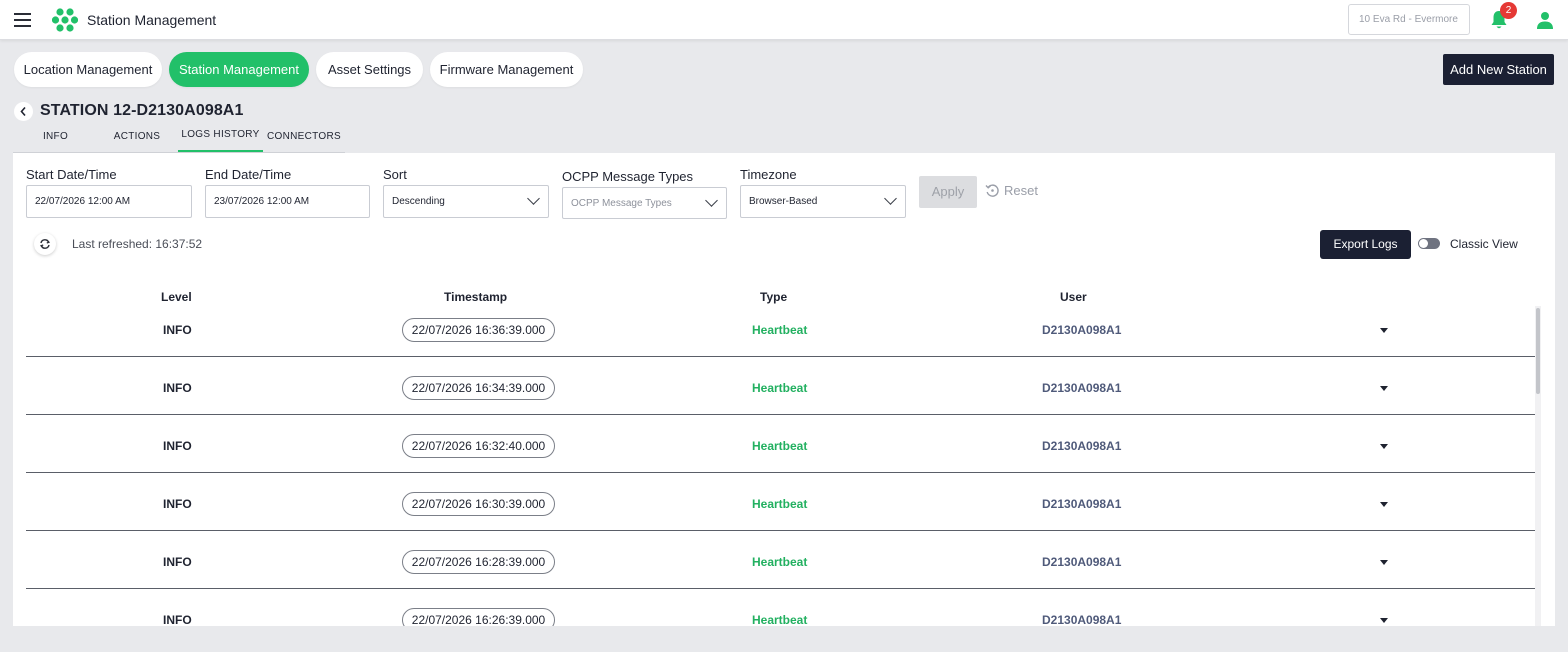 Image resolution: width=1568 pixels, height=652 pixels. Describe the element at coordinates (506, 69) in the screenshot. I see `pill-firmware-management: Firmware Management` at that location.